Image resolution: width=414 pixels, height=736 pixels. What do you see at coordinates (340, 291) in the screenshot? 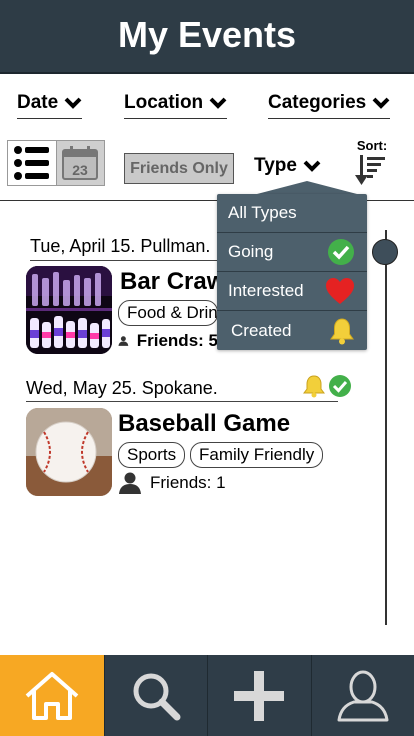
I see `heart-icon` at bounding box center [340, 291].